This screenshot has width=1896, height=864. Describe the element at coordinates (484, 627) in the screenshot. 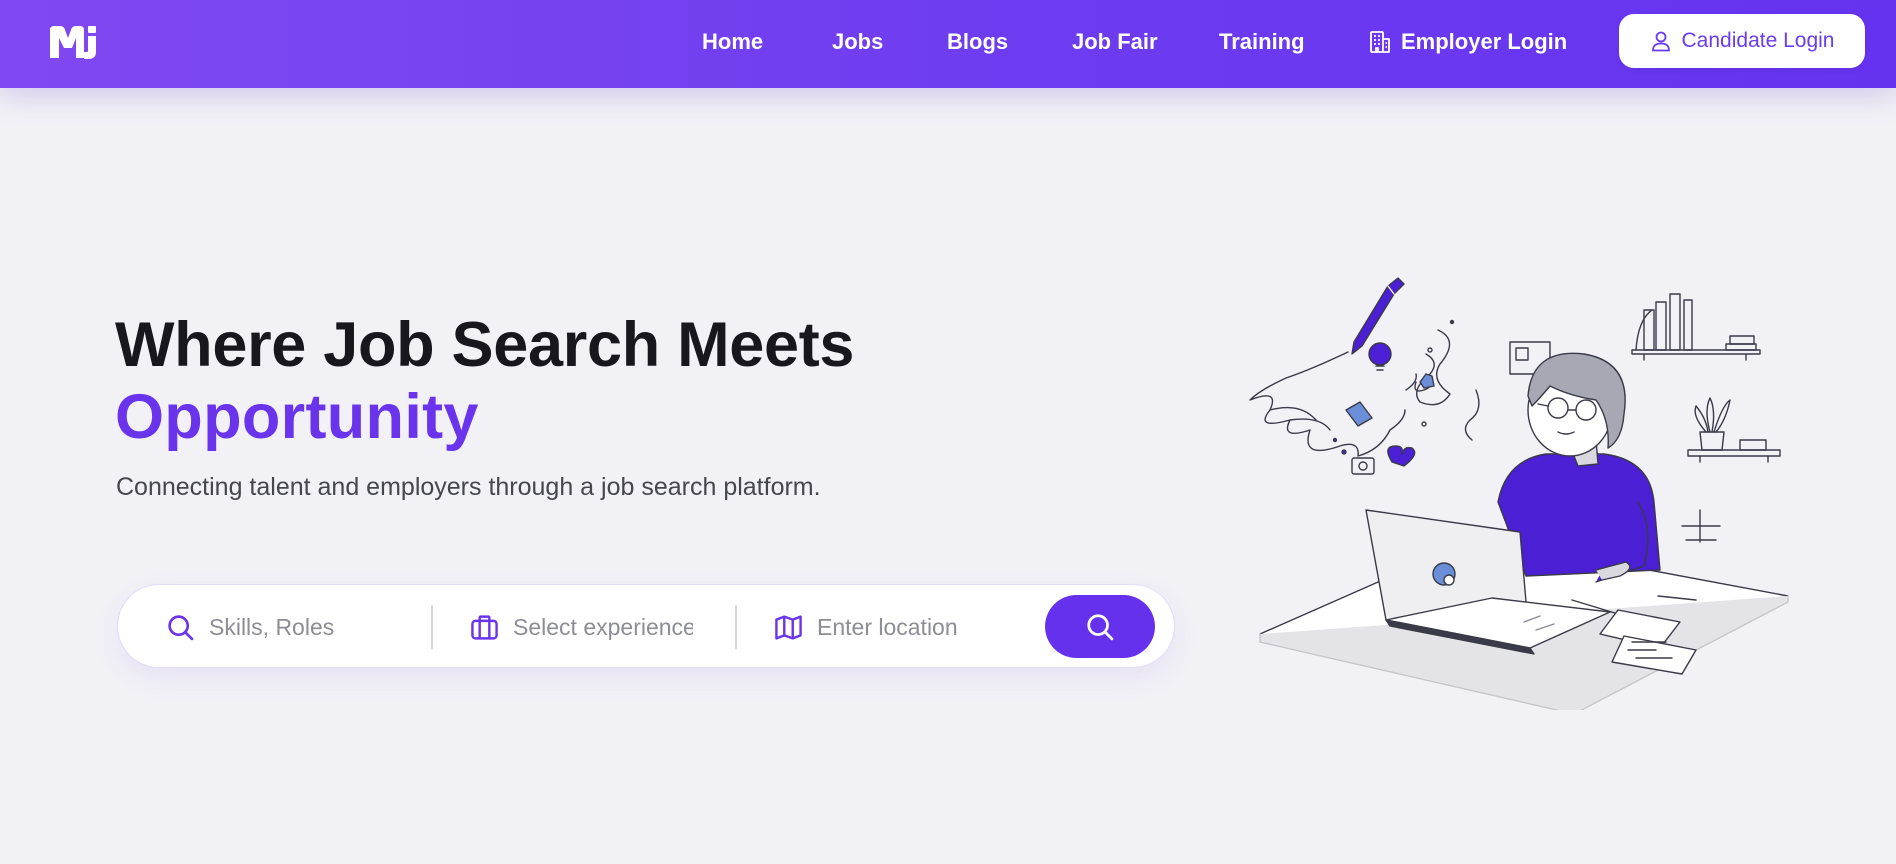

I see `briefcase-icon` at that location.